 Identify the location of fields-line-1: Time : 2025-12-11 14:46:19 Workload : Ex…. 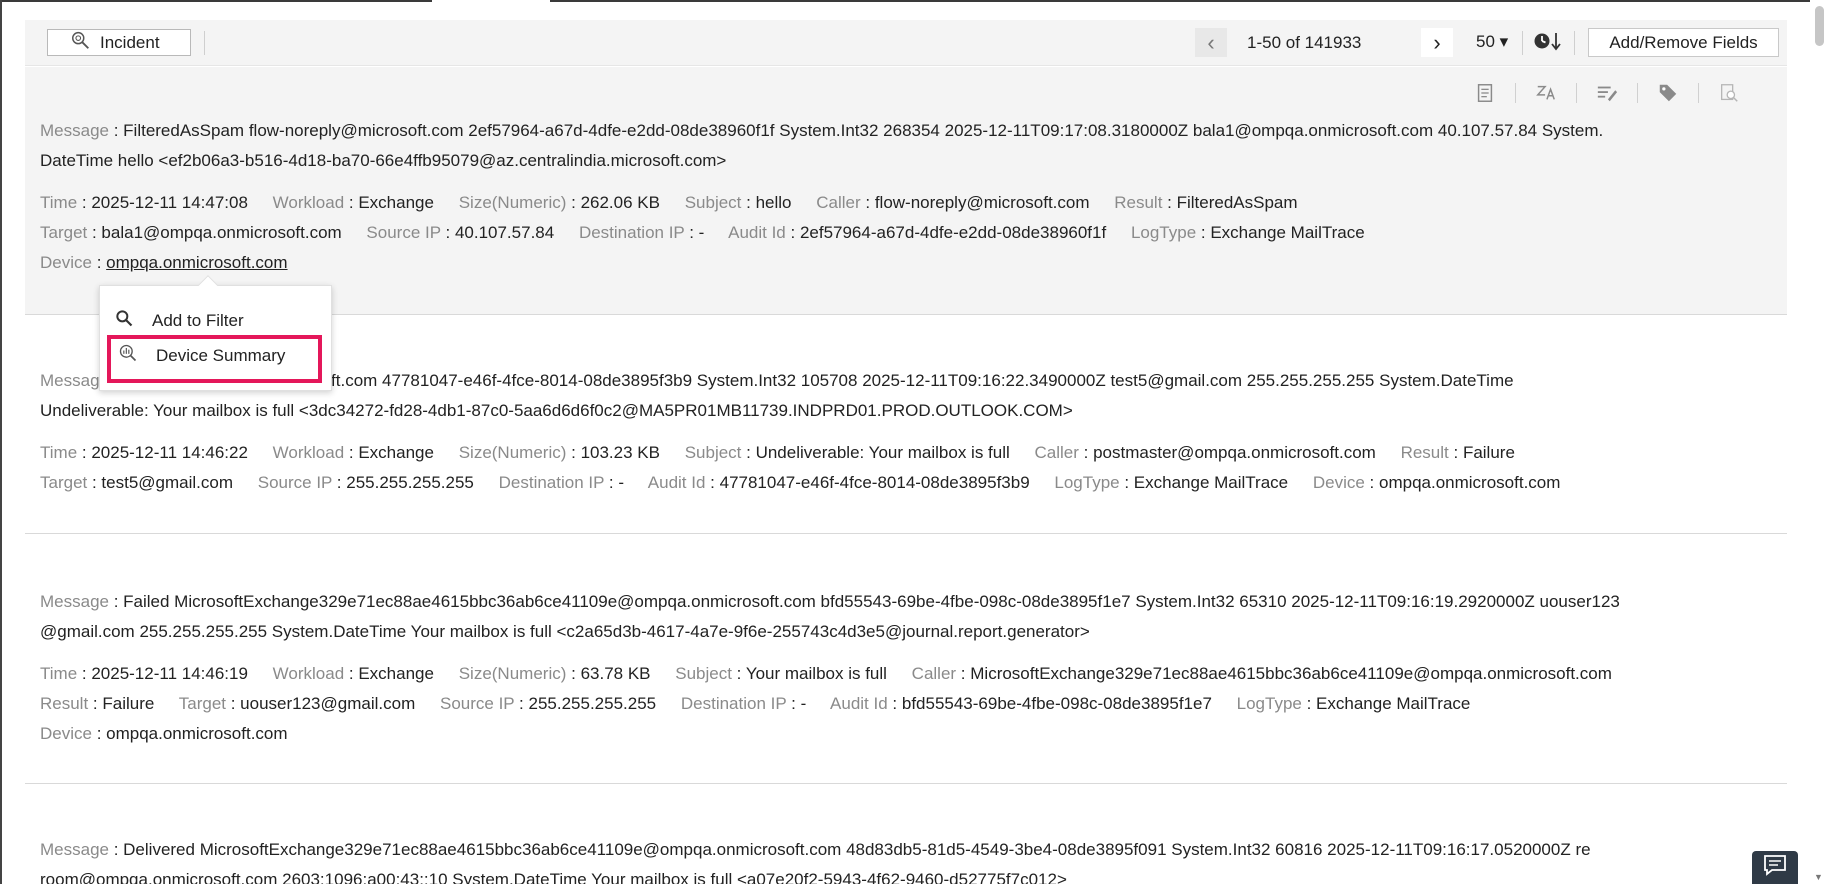
(836, 674).